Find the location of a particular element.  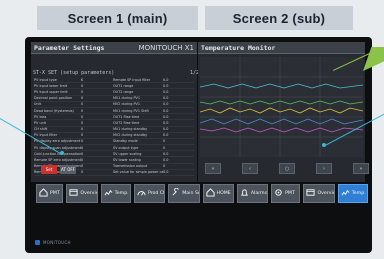

param-label: PV input filter is located at coordinates (46, 135).